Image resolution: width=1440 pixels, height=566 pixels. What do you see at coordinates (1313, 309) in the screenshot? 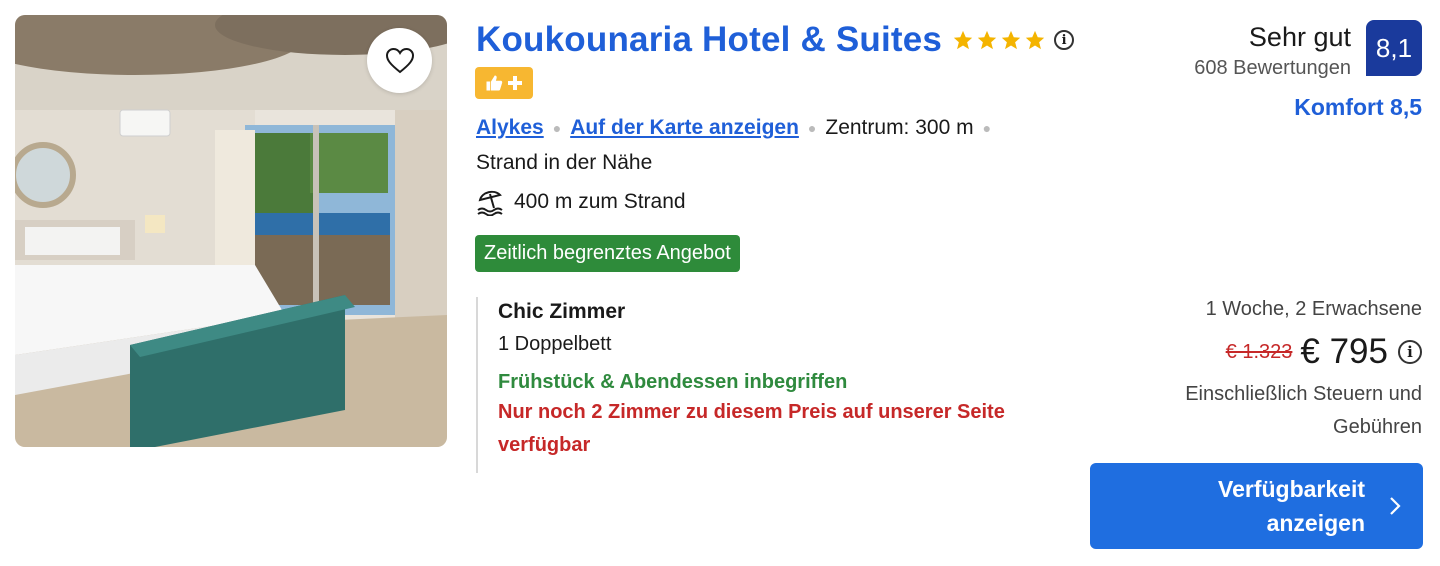
I see `stay-details: 1 Woche, 2 Erwachsene` at bounding box center [1313, 309].